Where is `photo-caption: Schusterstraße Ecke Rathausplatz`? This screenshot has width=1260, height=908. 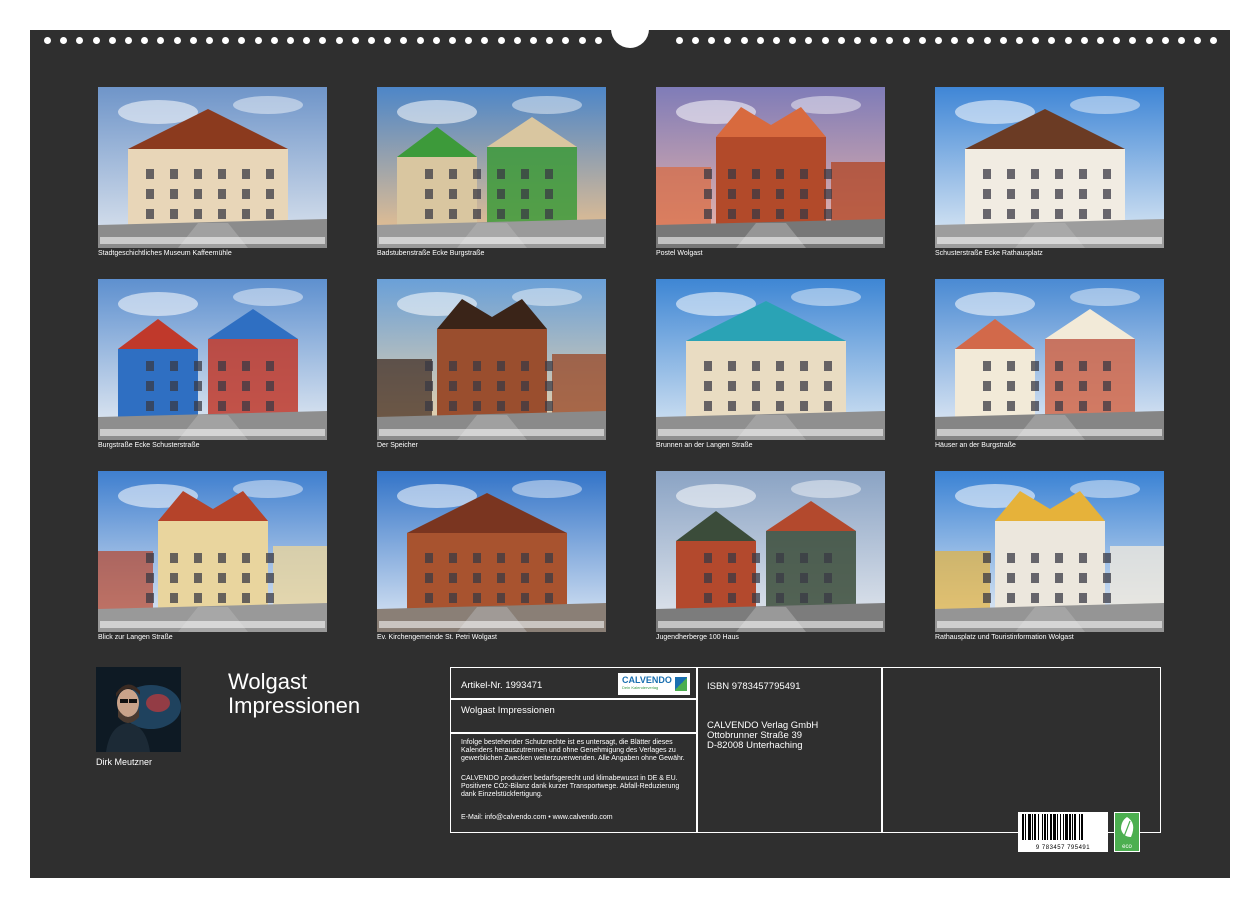 photo-caption: Schusterstraße Ecke Rathausplatz is located at coordinates (989, 253).